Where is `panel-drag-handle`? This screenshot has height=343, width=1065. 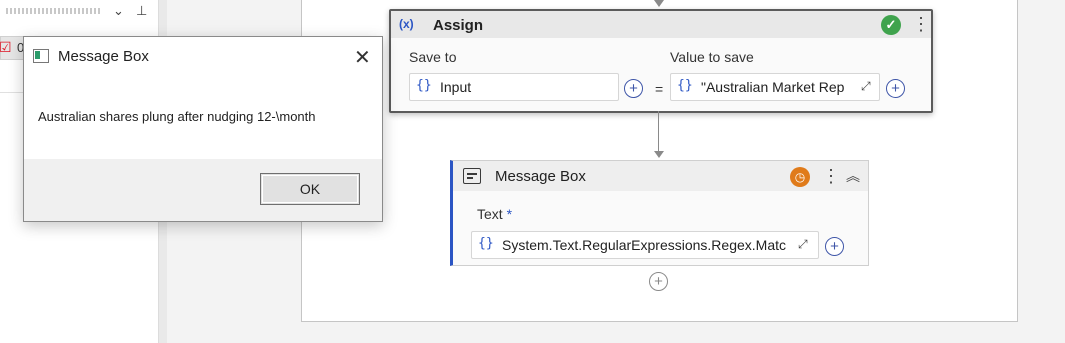
panel-drag-handle is located at coordinates (54, 11).